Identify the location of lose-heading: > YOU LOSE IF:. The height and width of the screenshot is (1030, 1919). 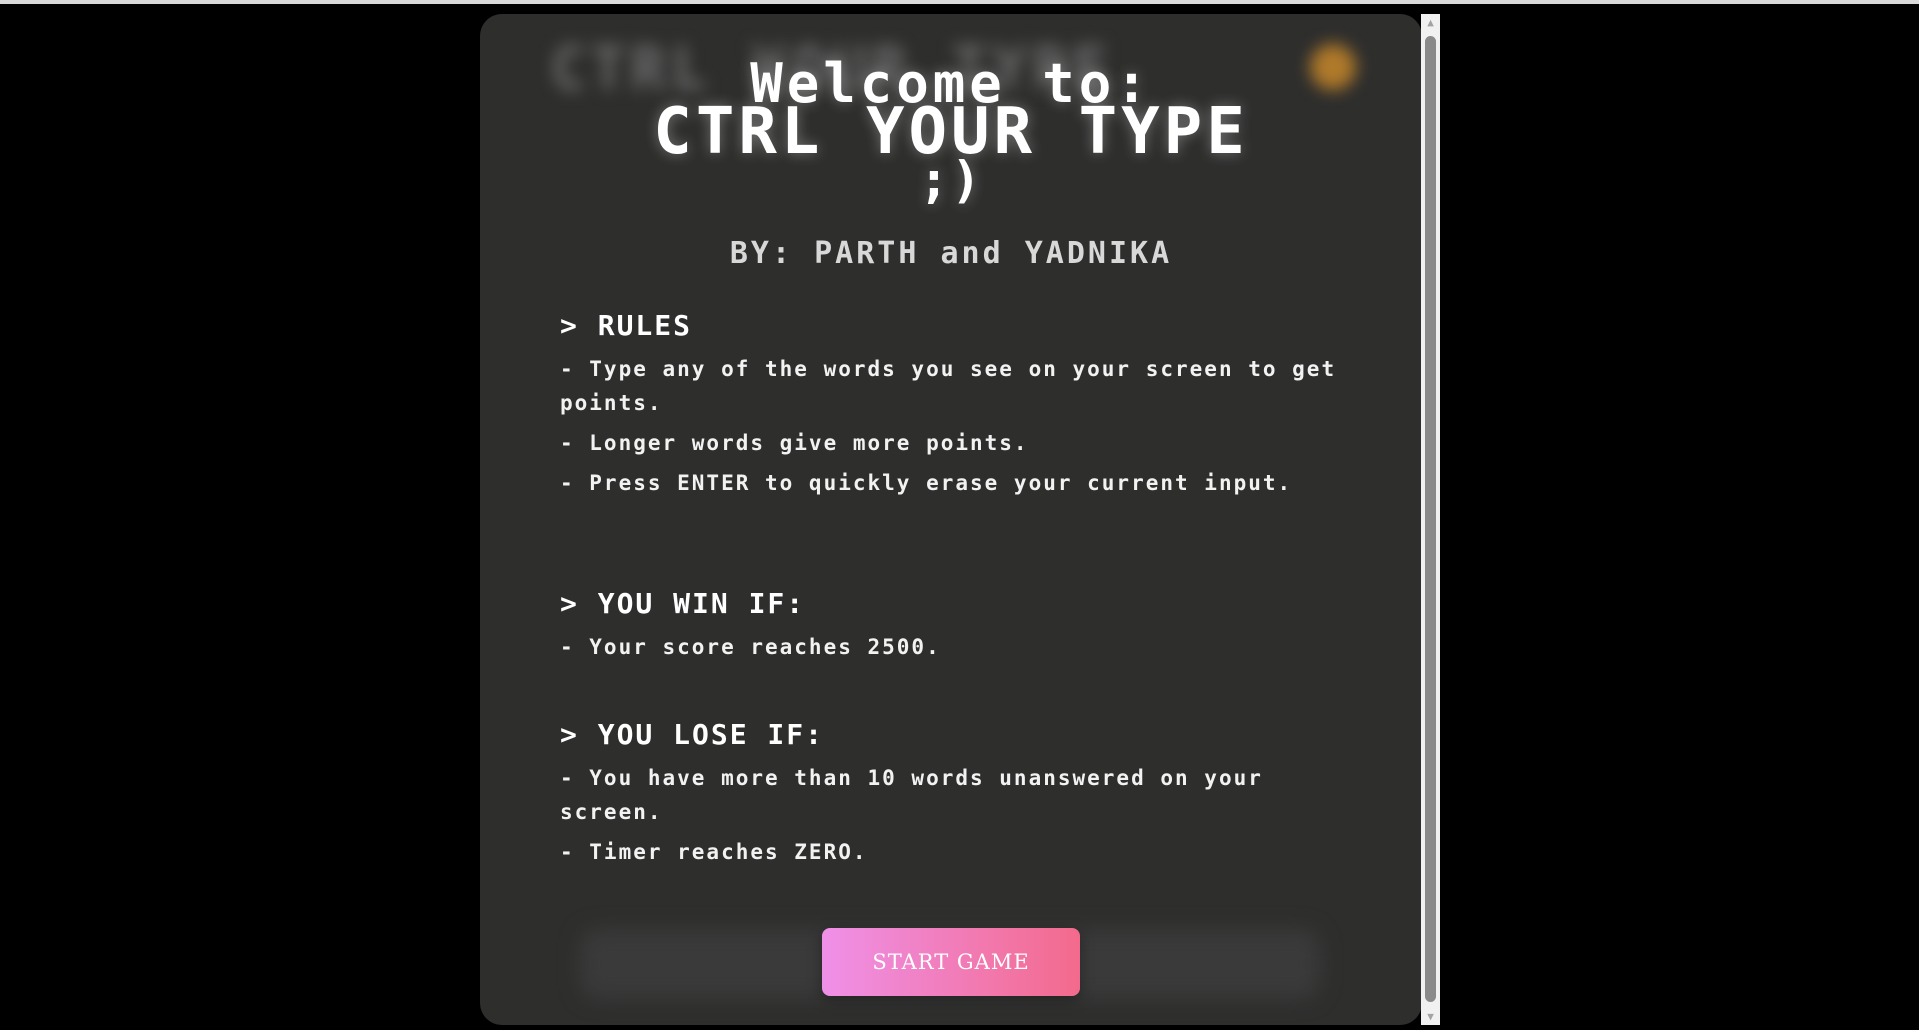
(692, 734).